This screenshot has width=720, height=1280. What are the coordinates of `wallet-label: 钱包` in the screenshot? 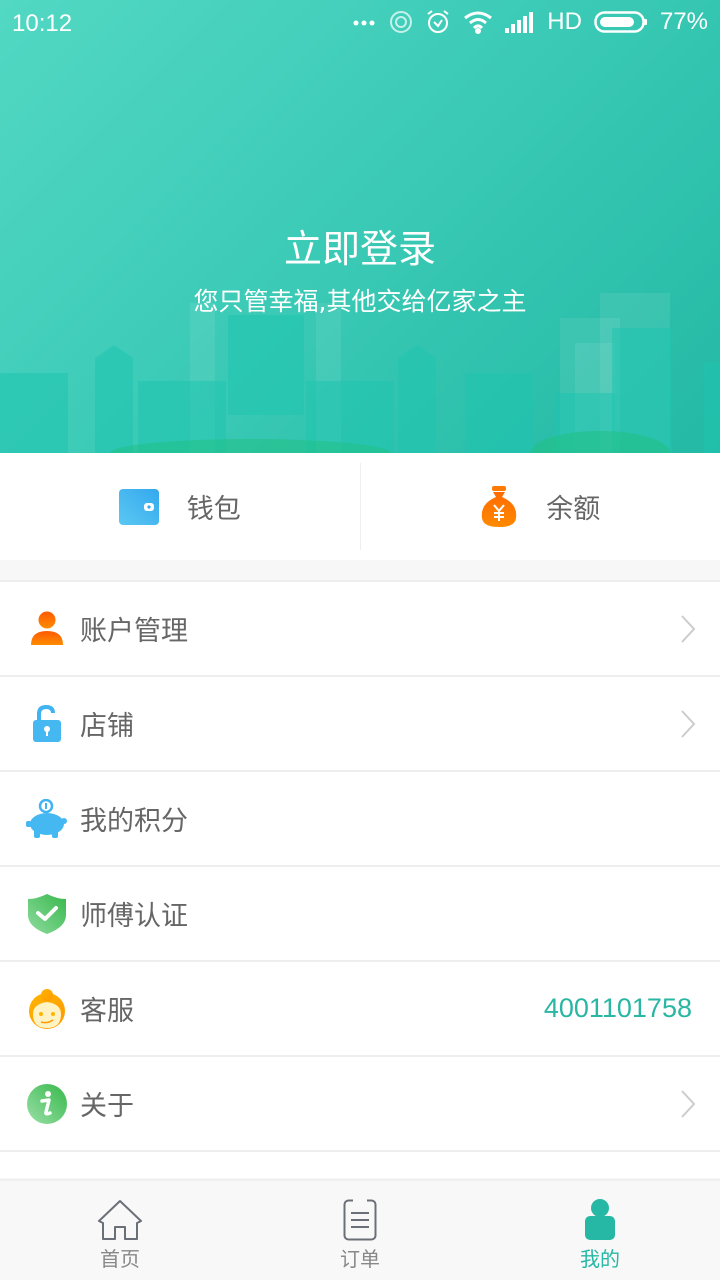 It's located at (213, 509).